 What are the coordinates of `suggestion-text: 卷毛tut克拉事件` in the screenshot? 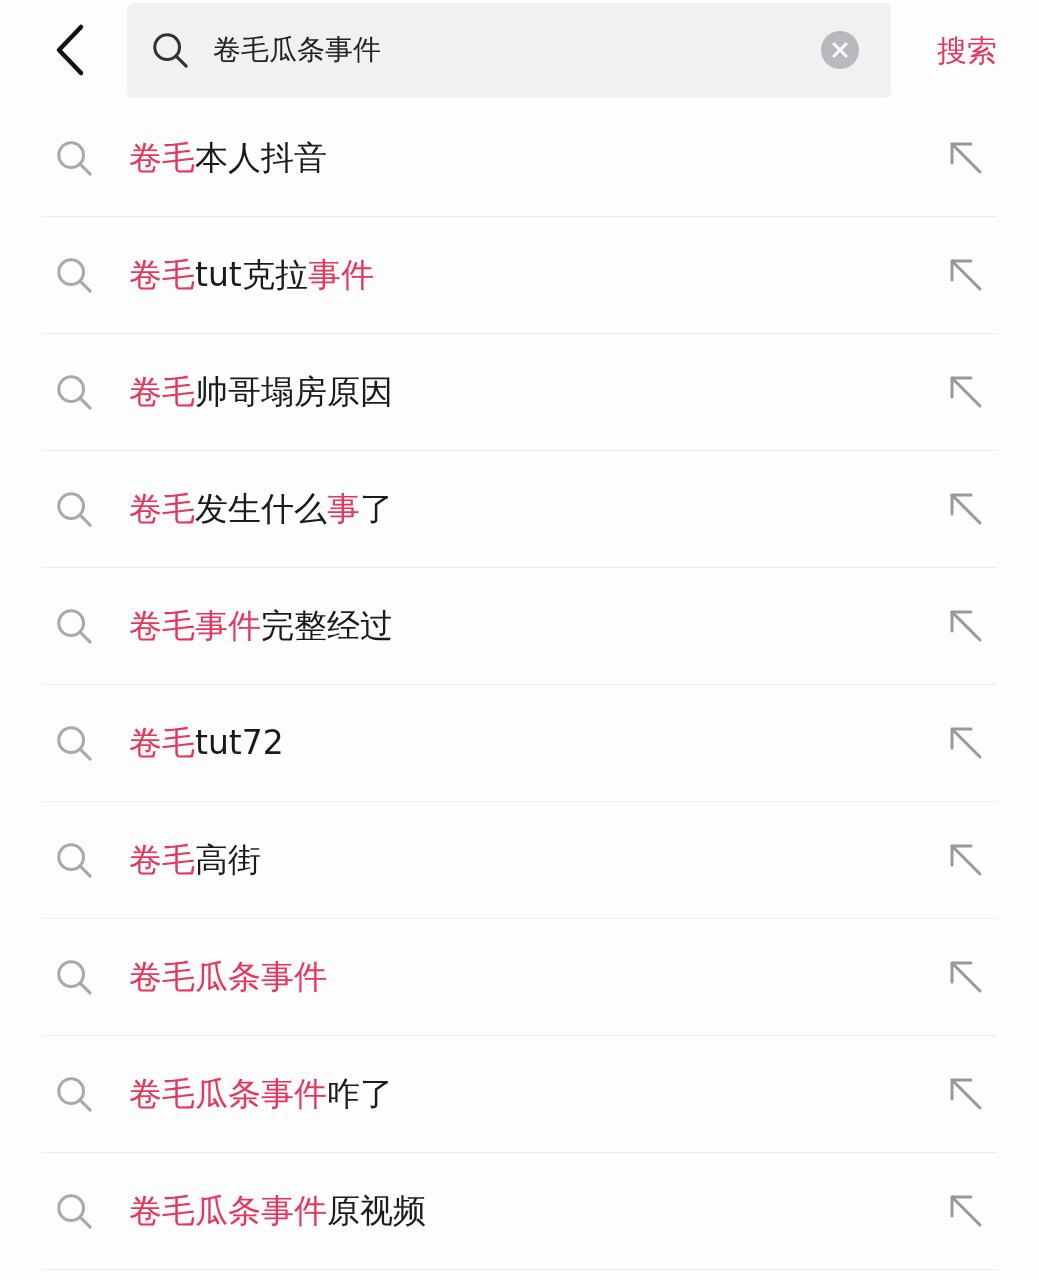 It's located at (252, 275).